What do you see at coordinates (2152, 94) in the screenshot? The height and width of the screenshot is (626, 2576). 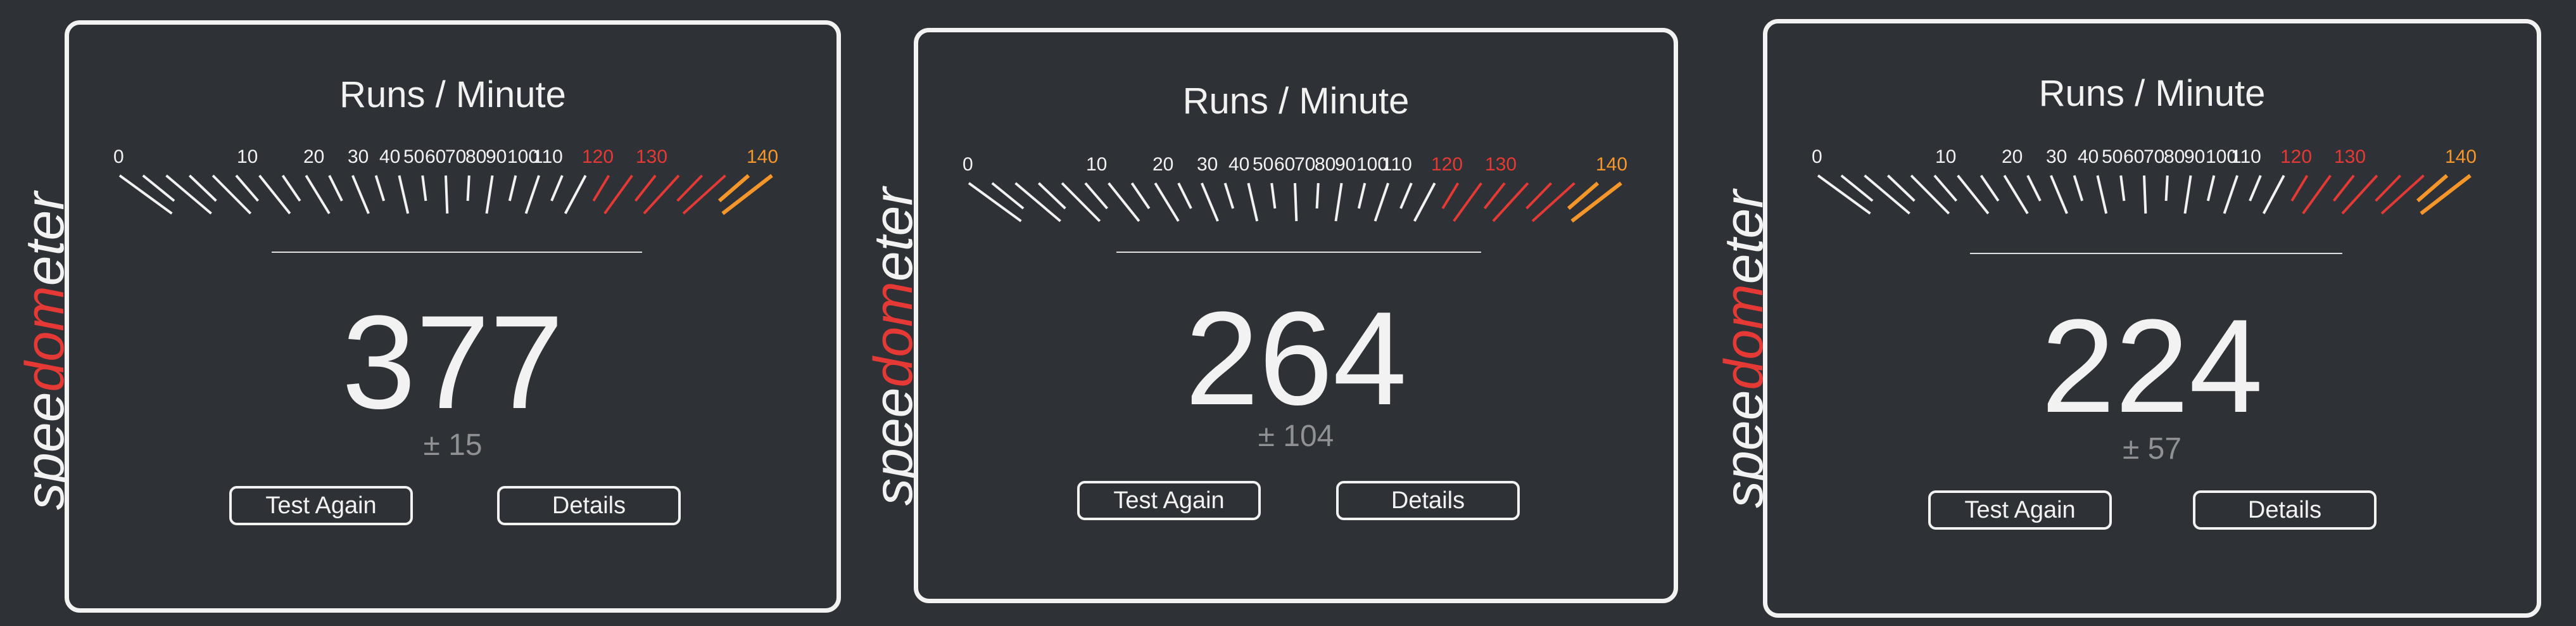 I see `panel-title: Runs / Minute` at bounding box center [2152, 94].